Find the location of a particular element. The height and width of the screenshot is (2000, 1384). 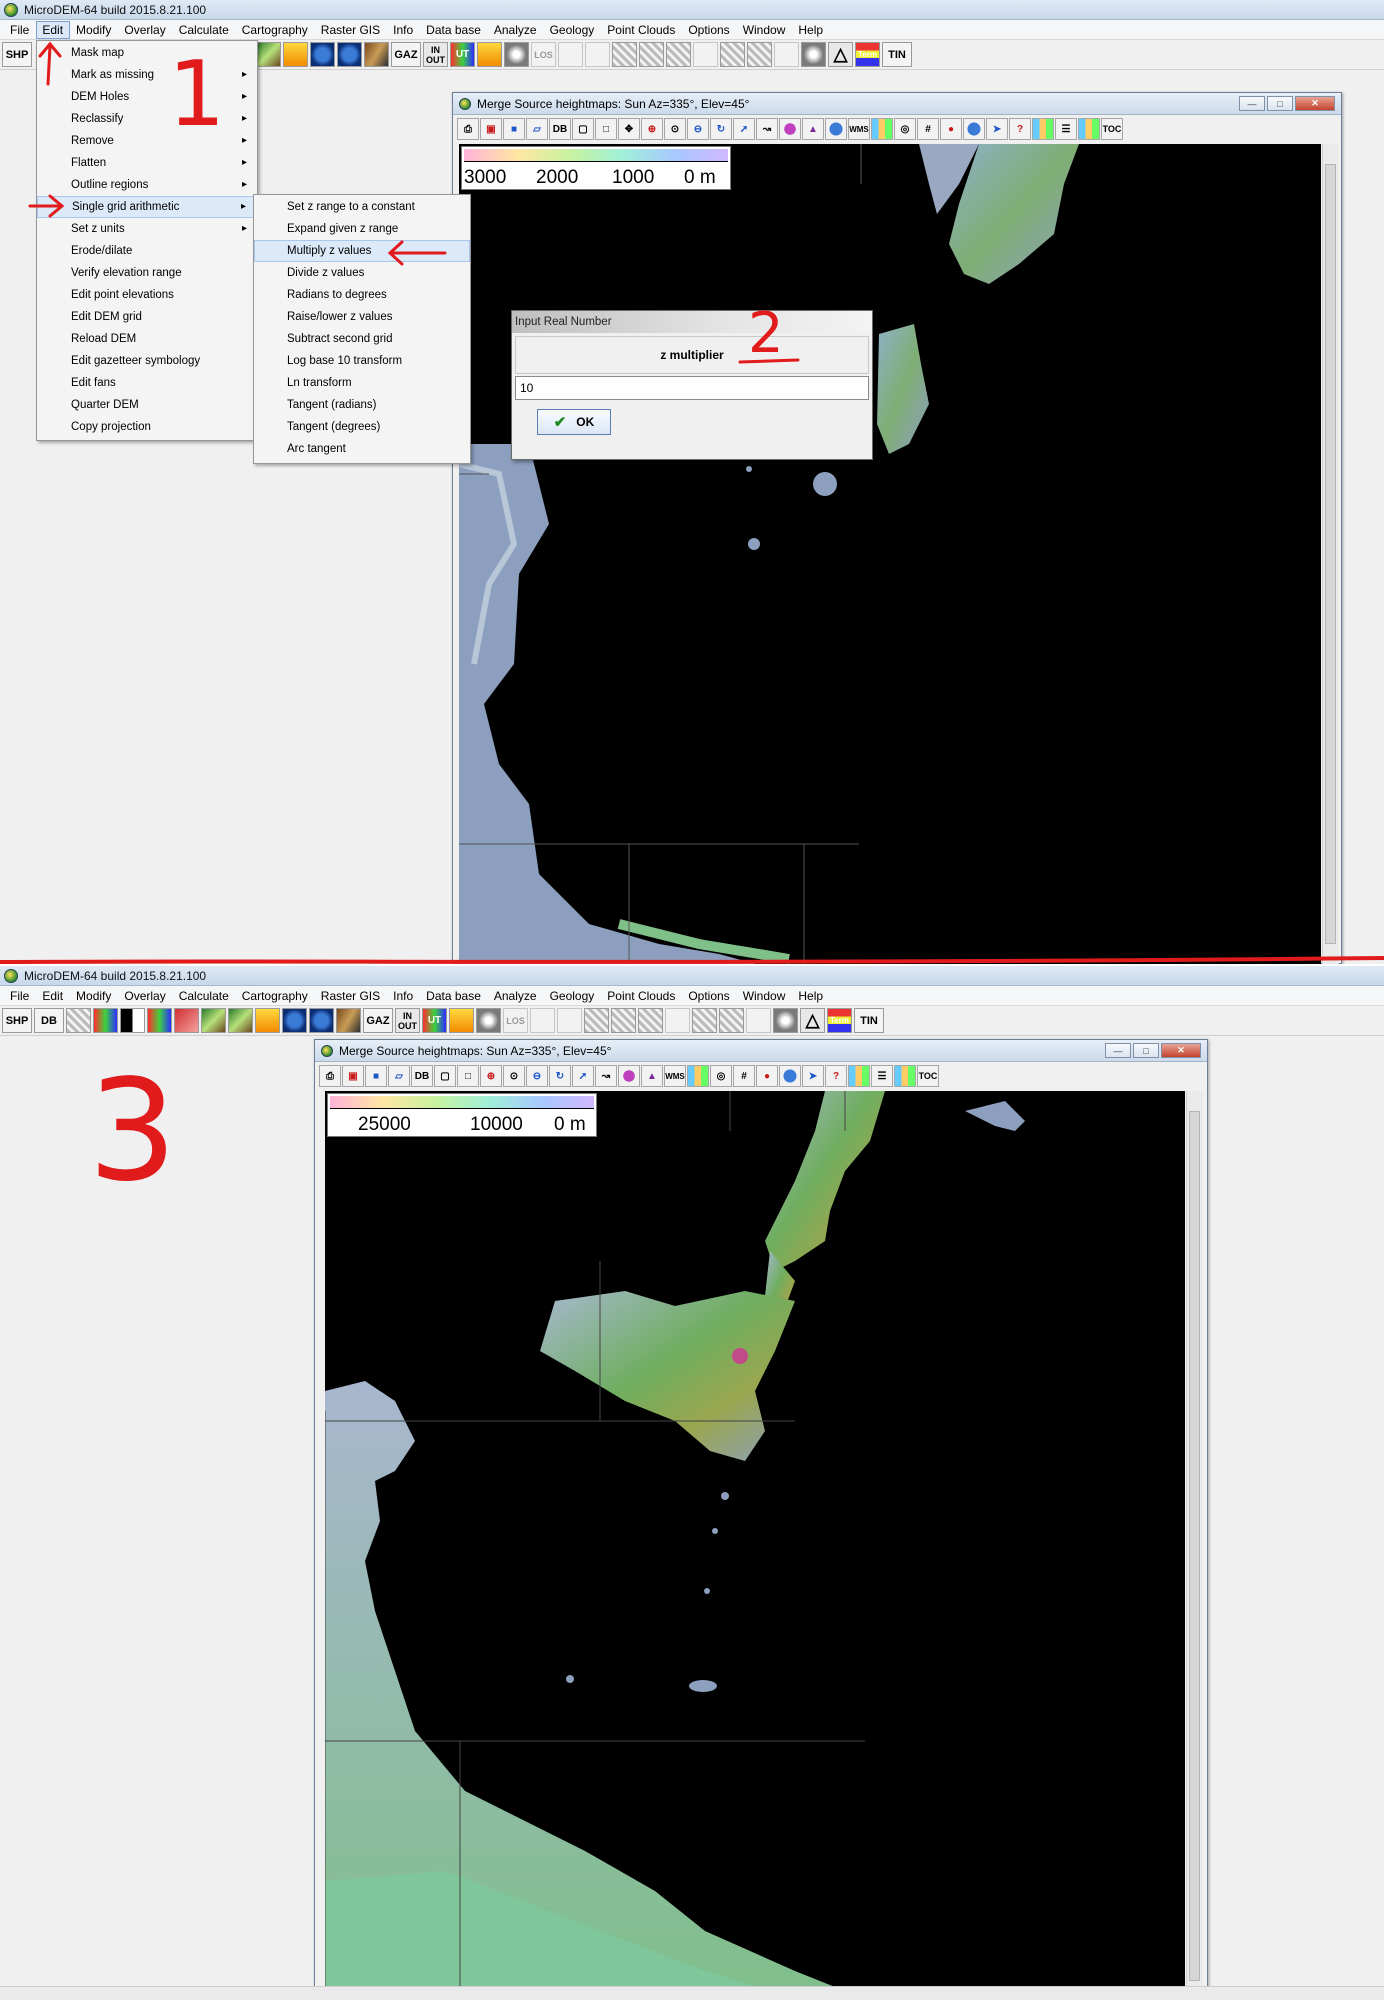

submenu-item-log10-transform: Log base 10 transform is located at coordinates (362, 361).